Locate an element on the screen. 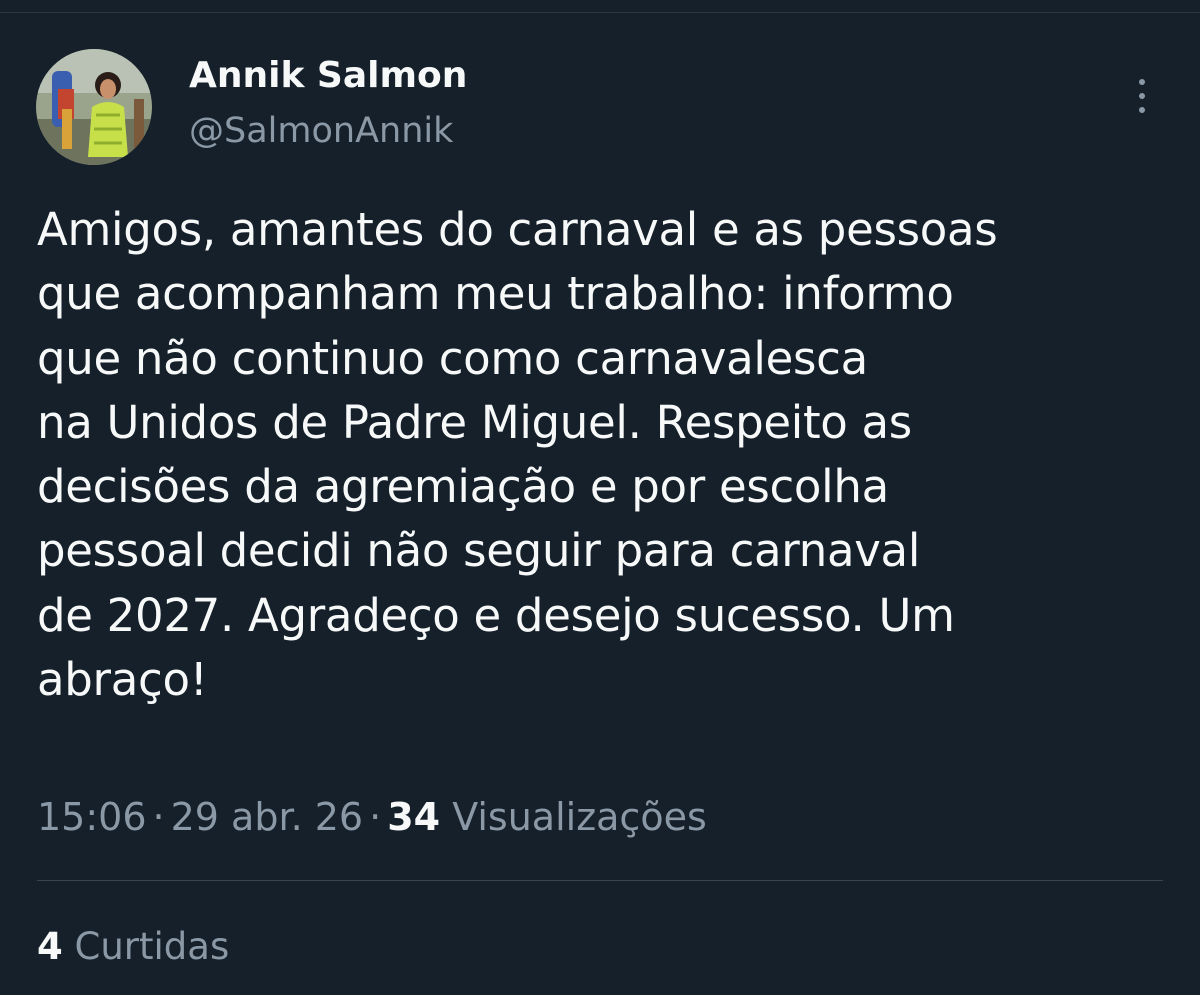  tweet-text-line: Amigos, amantes do carnaval e as pessoas is located at coordinates (517, 229).